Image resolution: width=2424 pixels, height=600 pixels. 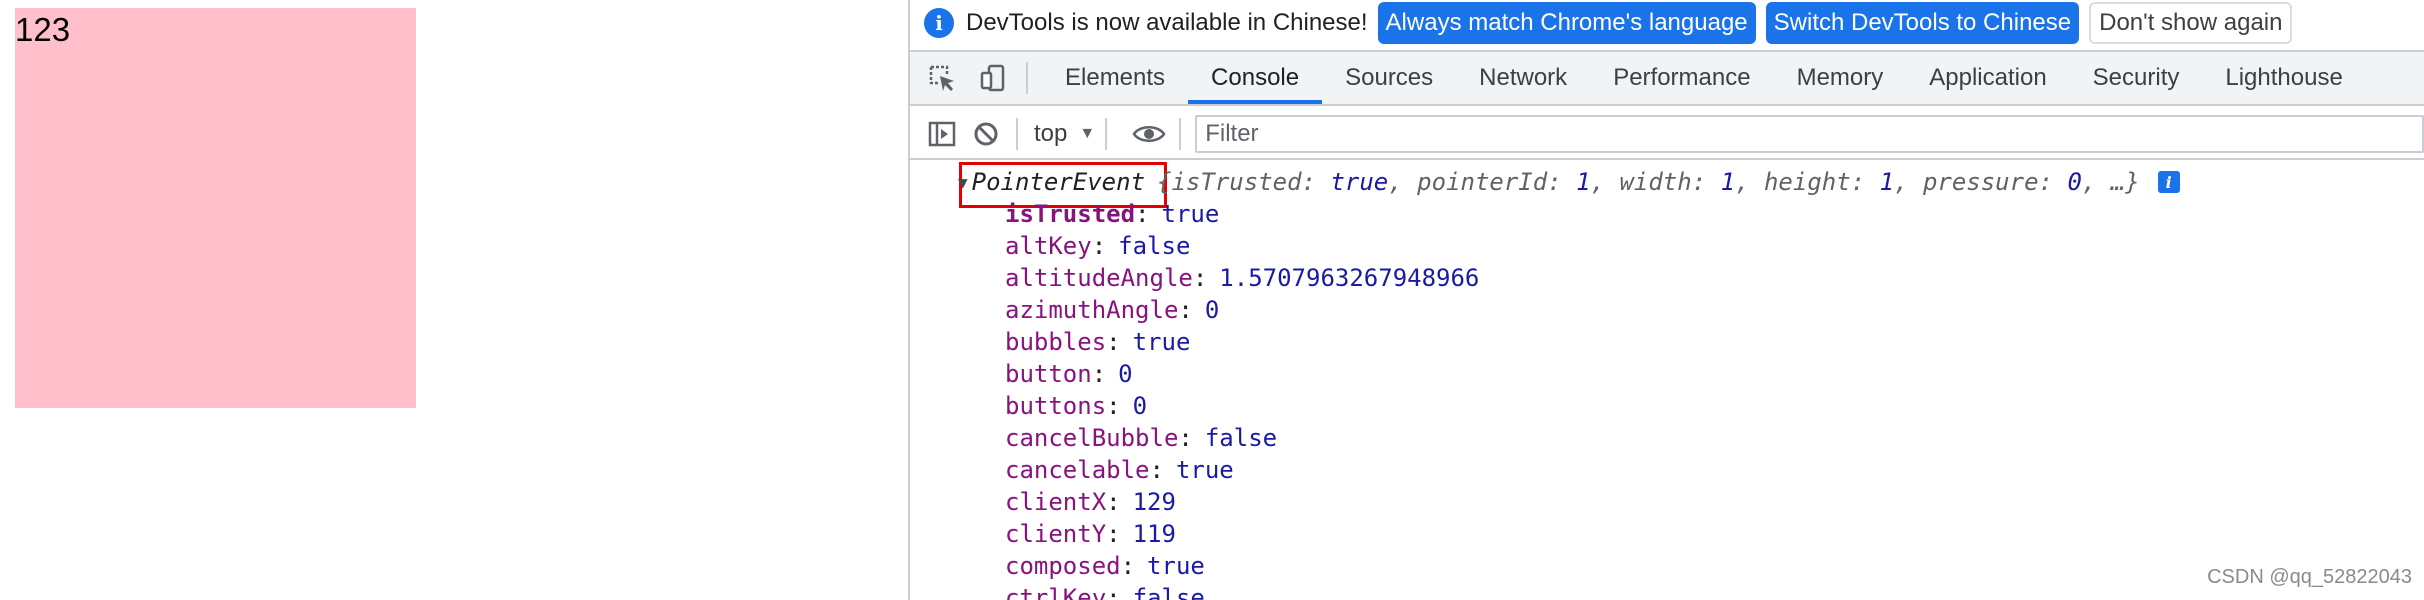 I want to click on inspect-element-icon, so click(x=942, y=78).